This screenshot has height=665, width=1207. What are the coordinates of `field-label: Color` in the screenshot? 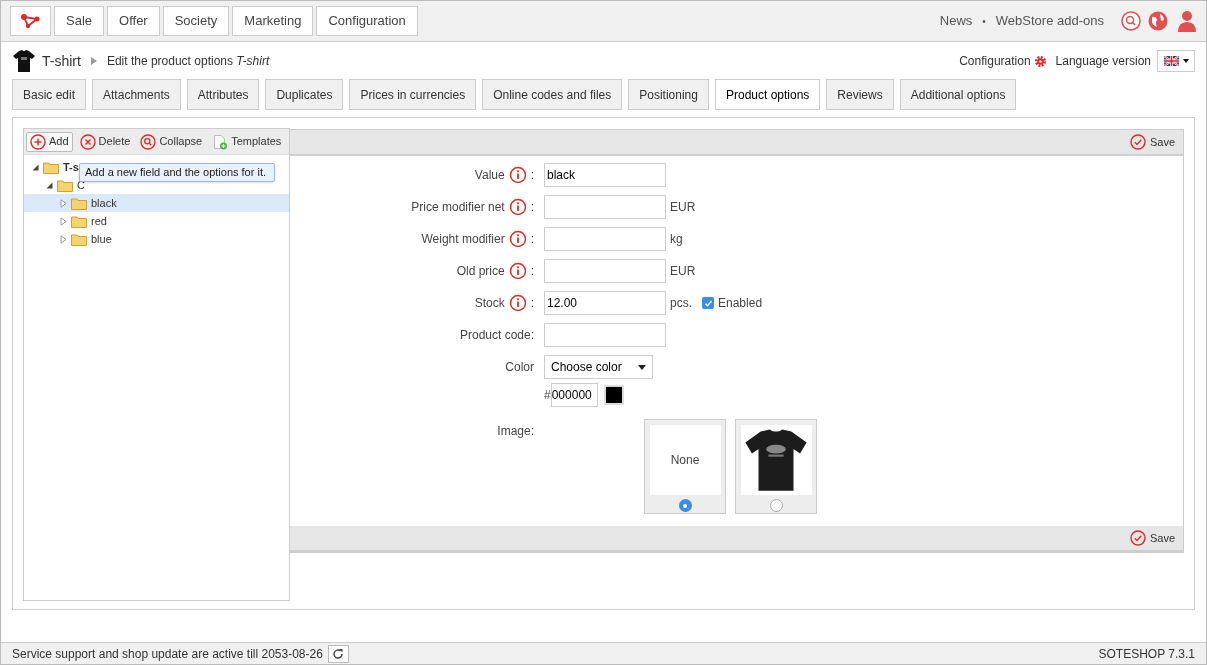 It's located at (519, 367).